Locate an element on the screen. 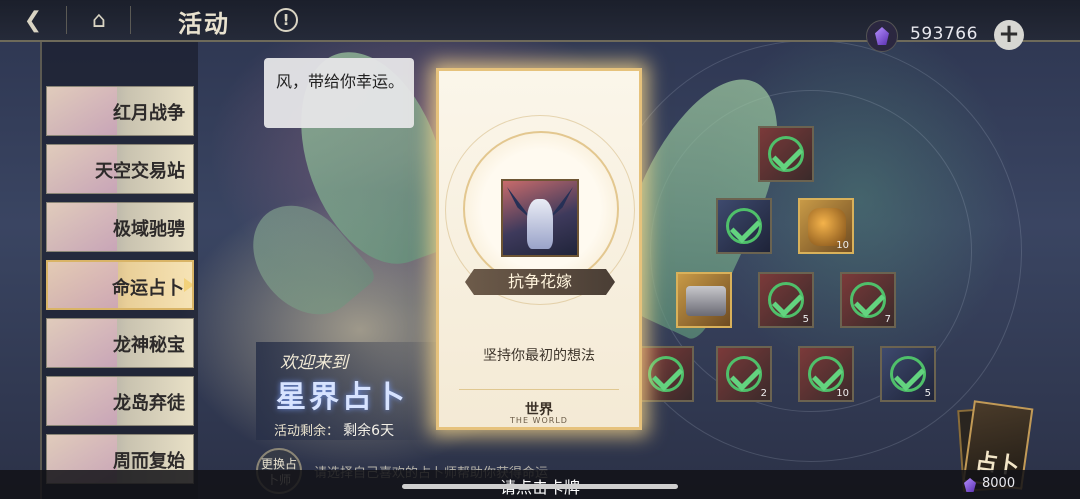  sidebar-item-label: 龙神秘宝 is located at coordinates (149, 345).